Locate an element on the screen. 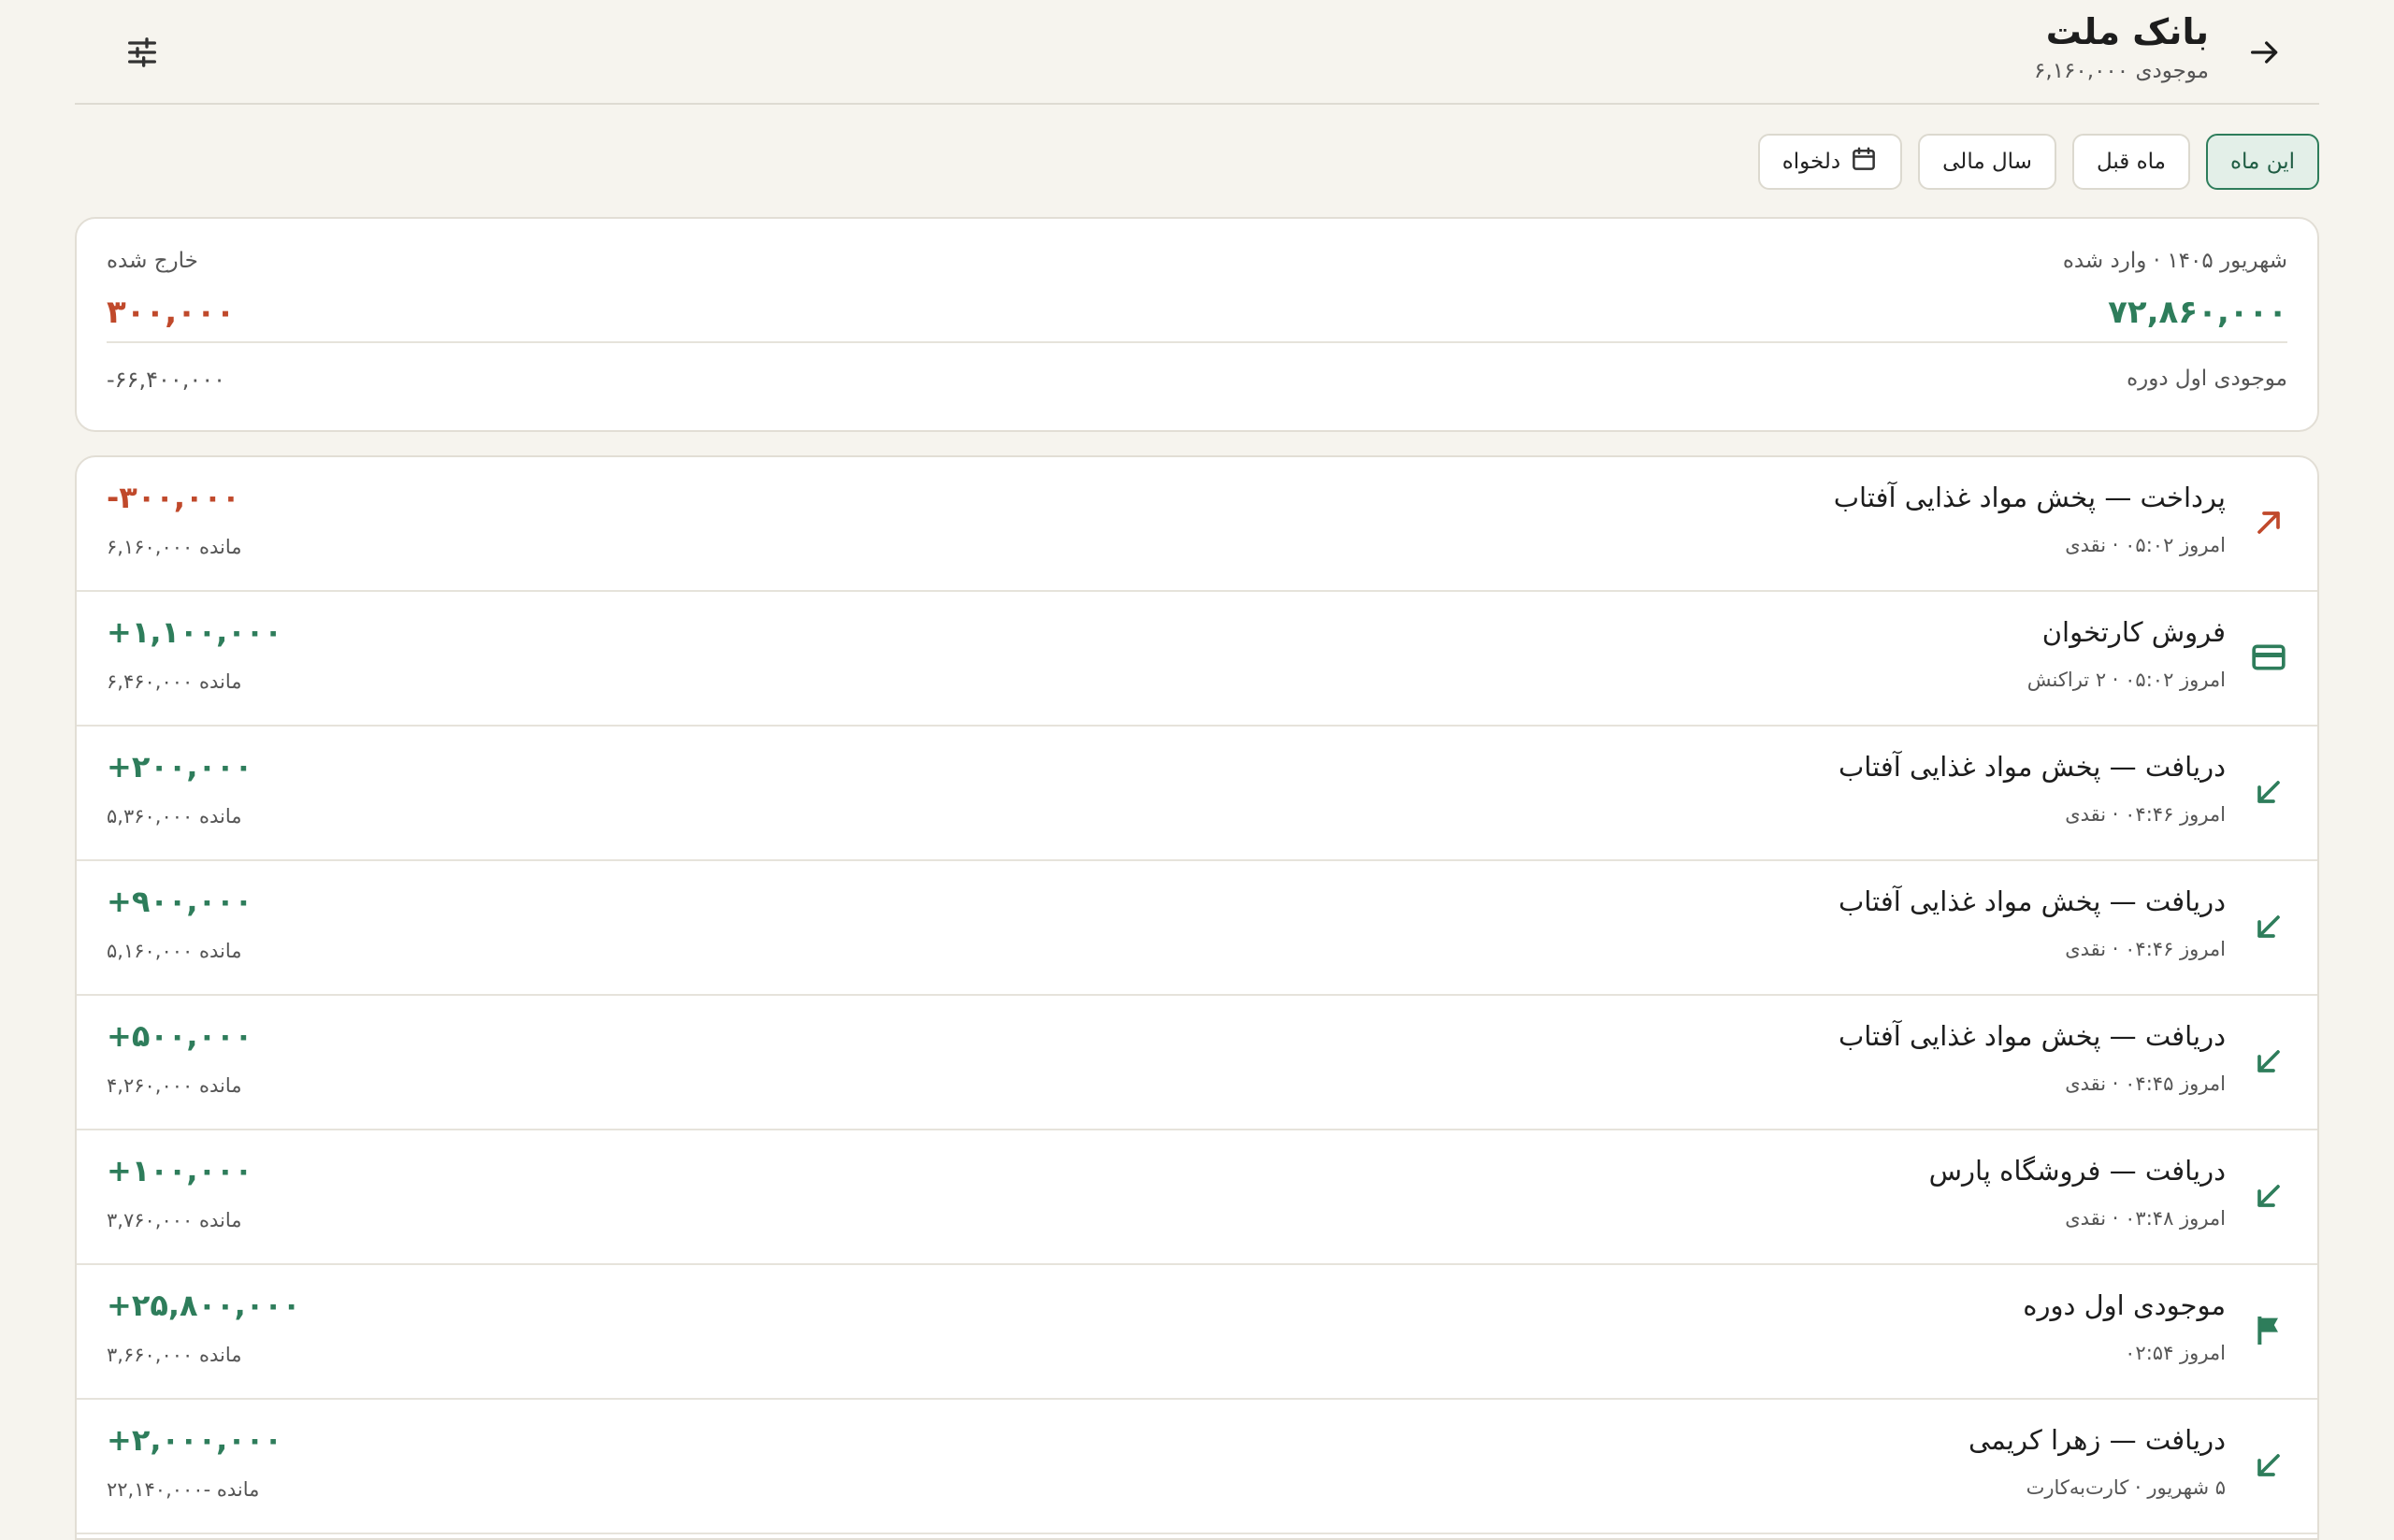  tab-label: سال مالی is located at coordinates (1987, 162).